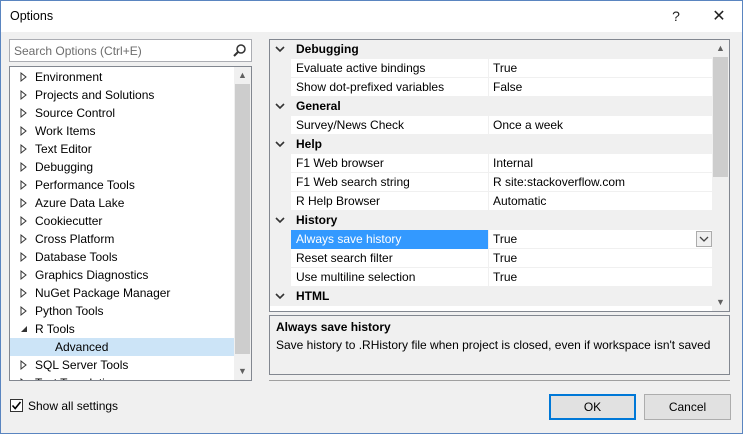 Image resolution: width=743 pixels, height=434 pixels. Describe the element at coordinates (389, 258) in the screenshot. I see `property-name: Reset search filter` at that location.